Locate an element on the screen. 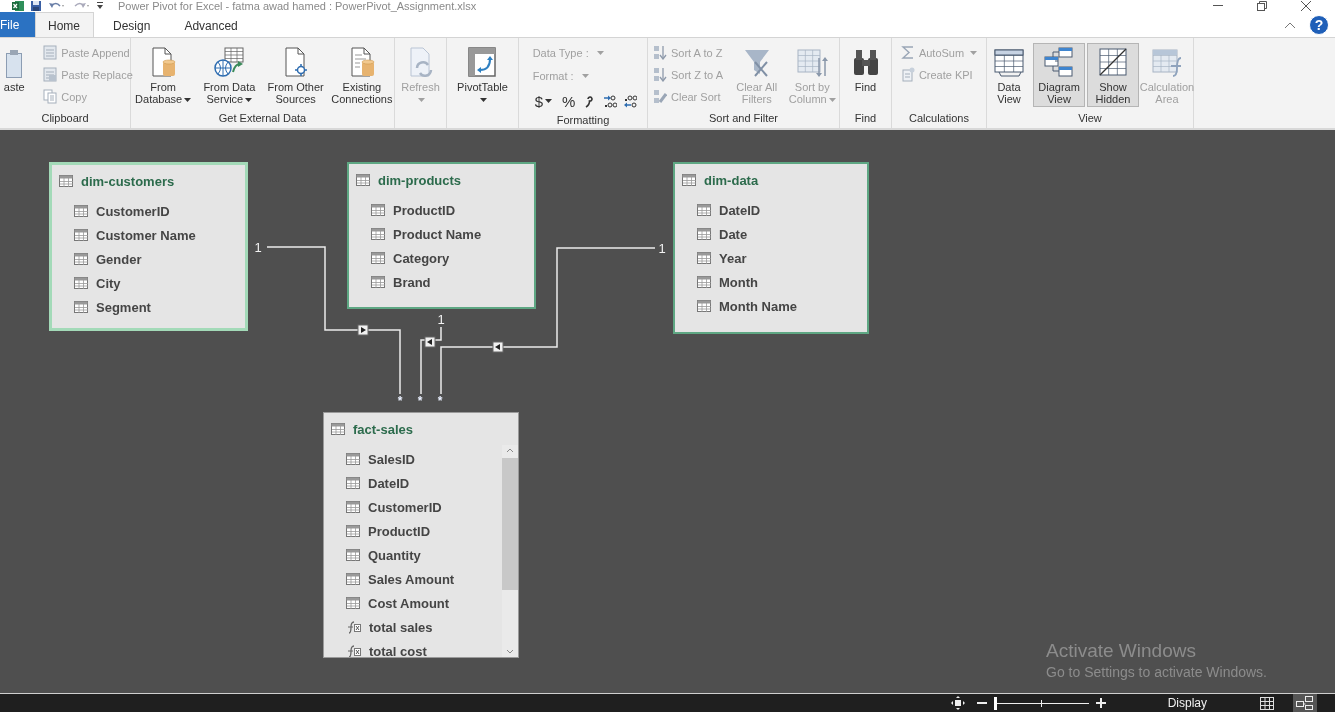 The width and height of the screenshot is (1335, 712). column-name: Sales Amount is located at coordinates (411, 579).